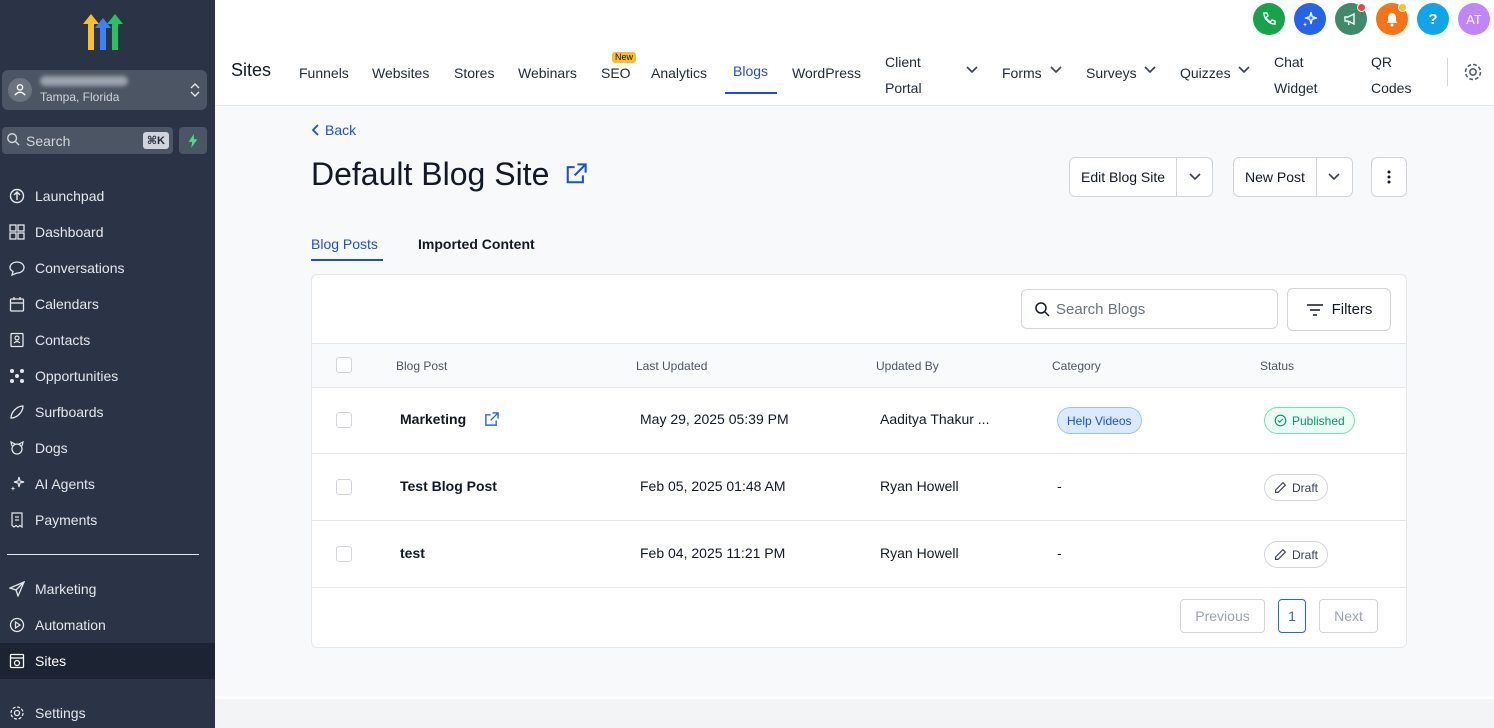 This screenshot has width=1494, height=728. What do you see at coordinates (344, 244) in the screenshot?
I see `tab-blog-posts: Blog Posts` at bounding box center [344, 244].